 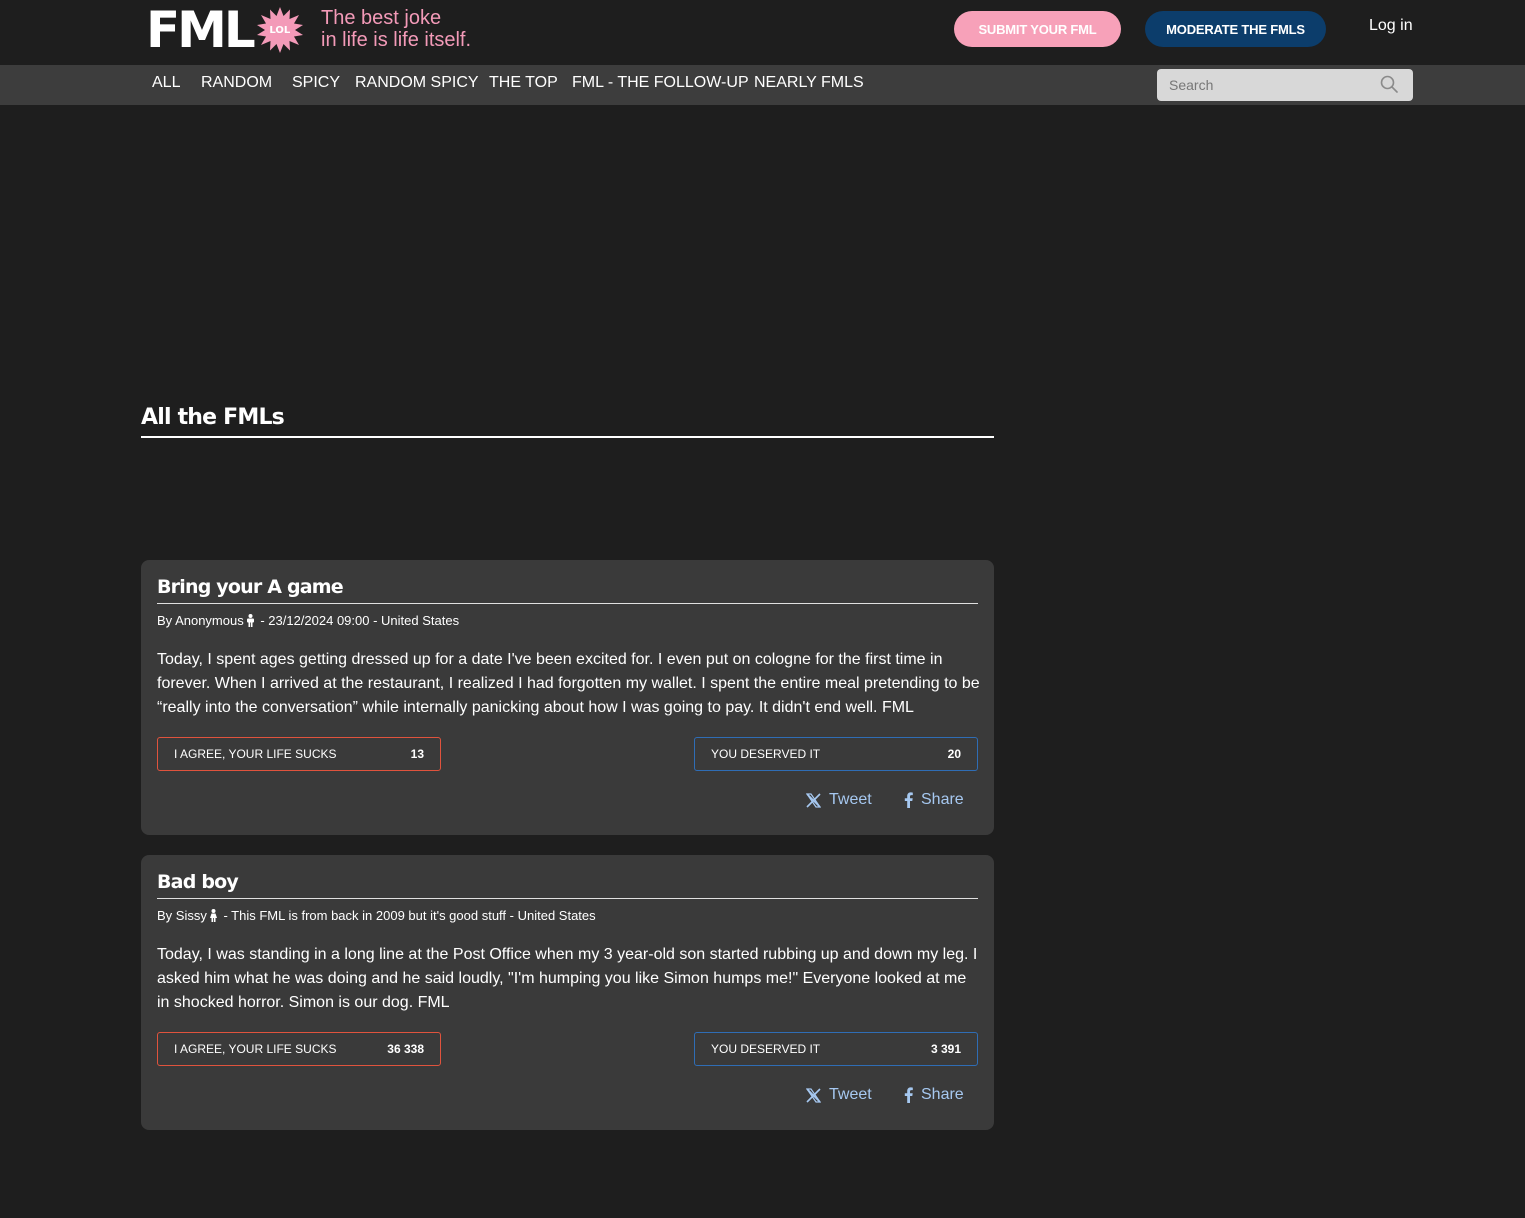 I want to click on badge-label: LOL, so click(x=280, y=30).